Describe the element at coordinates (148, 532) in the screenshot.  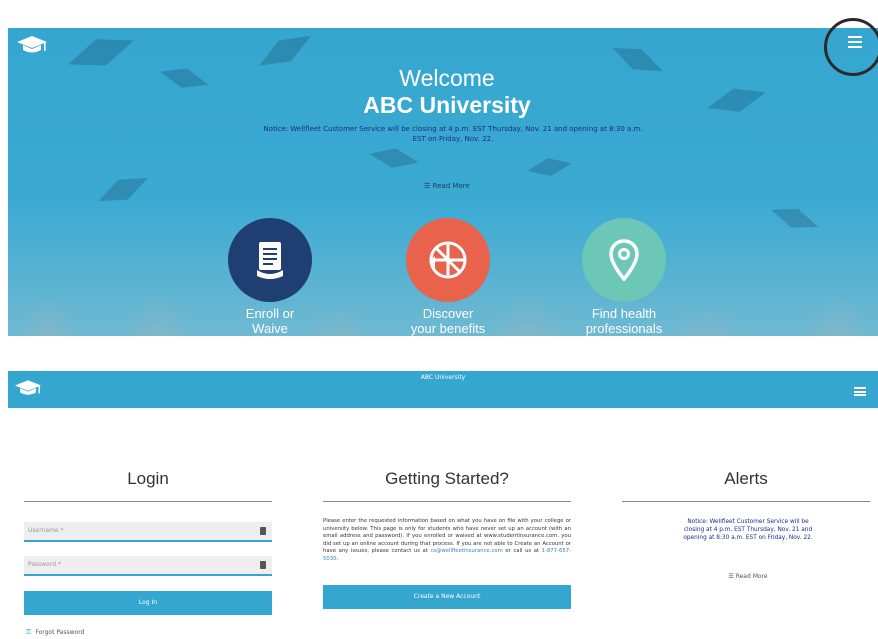
I see `username-field: Username *` at that location.